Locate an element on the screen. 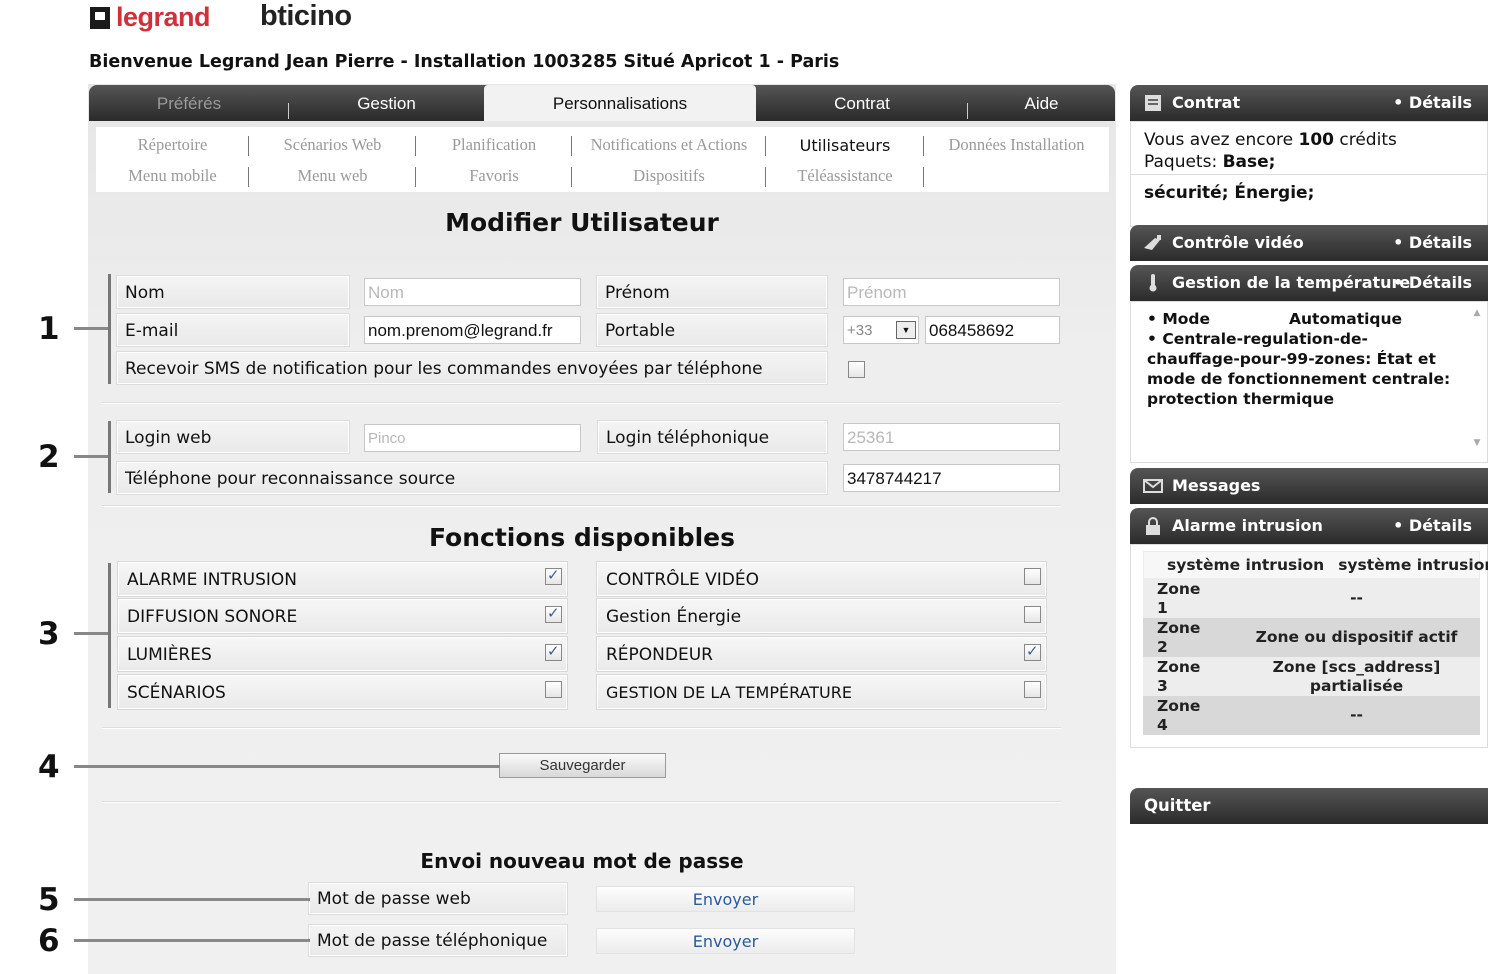 This screenshot has width=1488, height=974. temperature-panel-header: Gestion de la température Détails is located at coordinates (1309, 283).